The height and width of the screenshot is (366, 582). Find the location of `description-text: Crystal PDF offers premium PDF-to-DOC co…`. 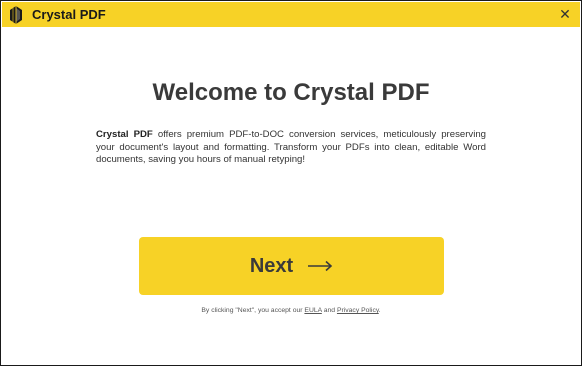

description-text: Crystal PDF offers premium PDF-to-DOC co… is located at coordinates (291, 148).